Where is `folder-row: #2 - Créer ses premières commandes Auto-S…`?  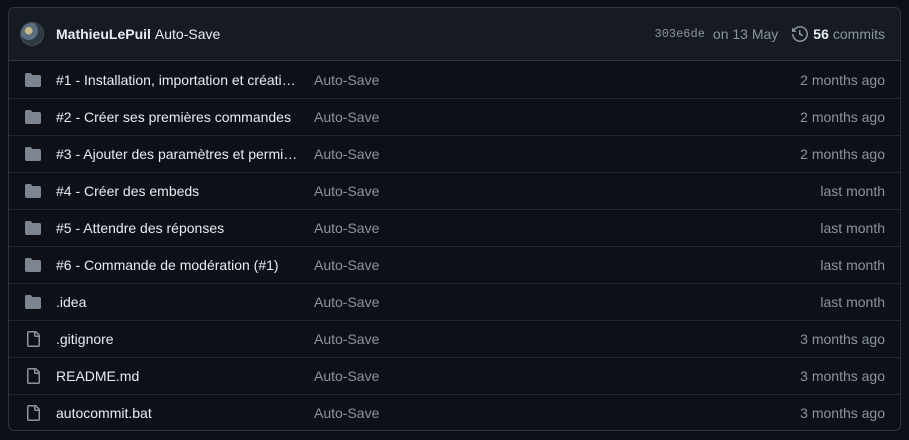 folder-row: #2 - Créer ses premières commandes Auto-S… is located at coordinates (454, 116).